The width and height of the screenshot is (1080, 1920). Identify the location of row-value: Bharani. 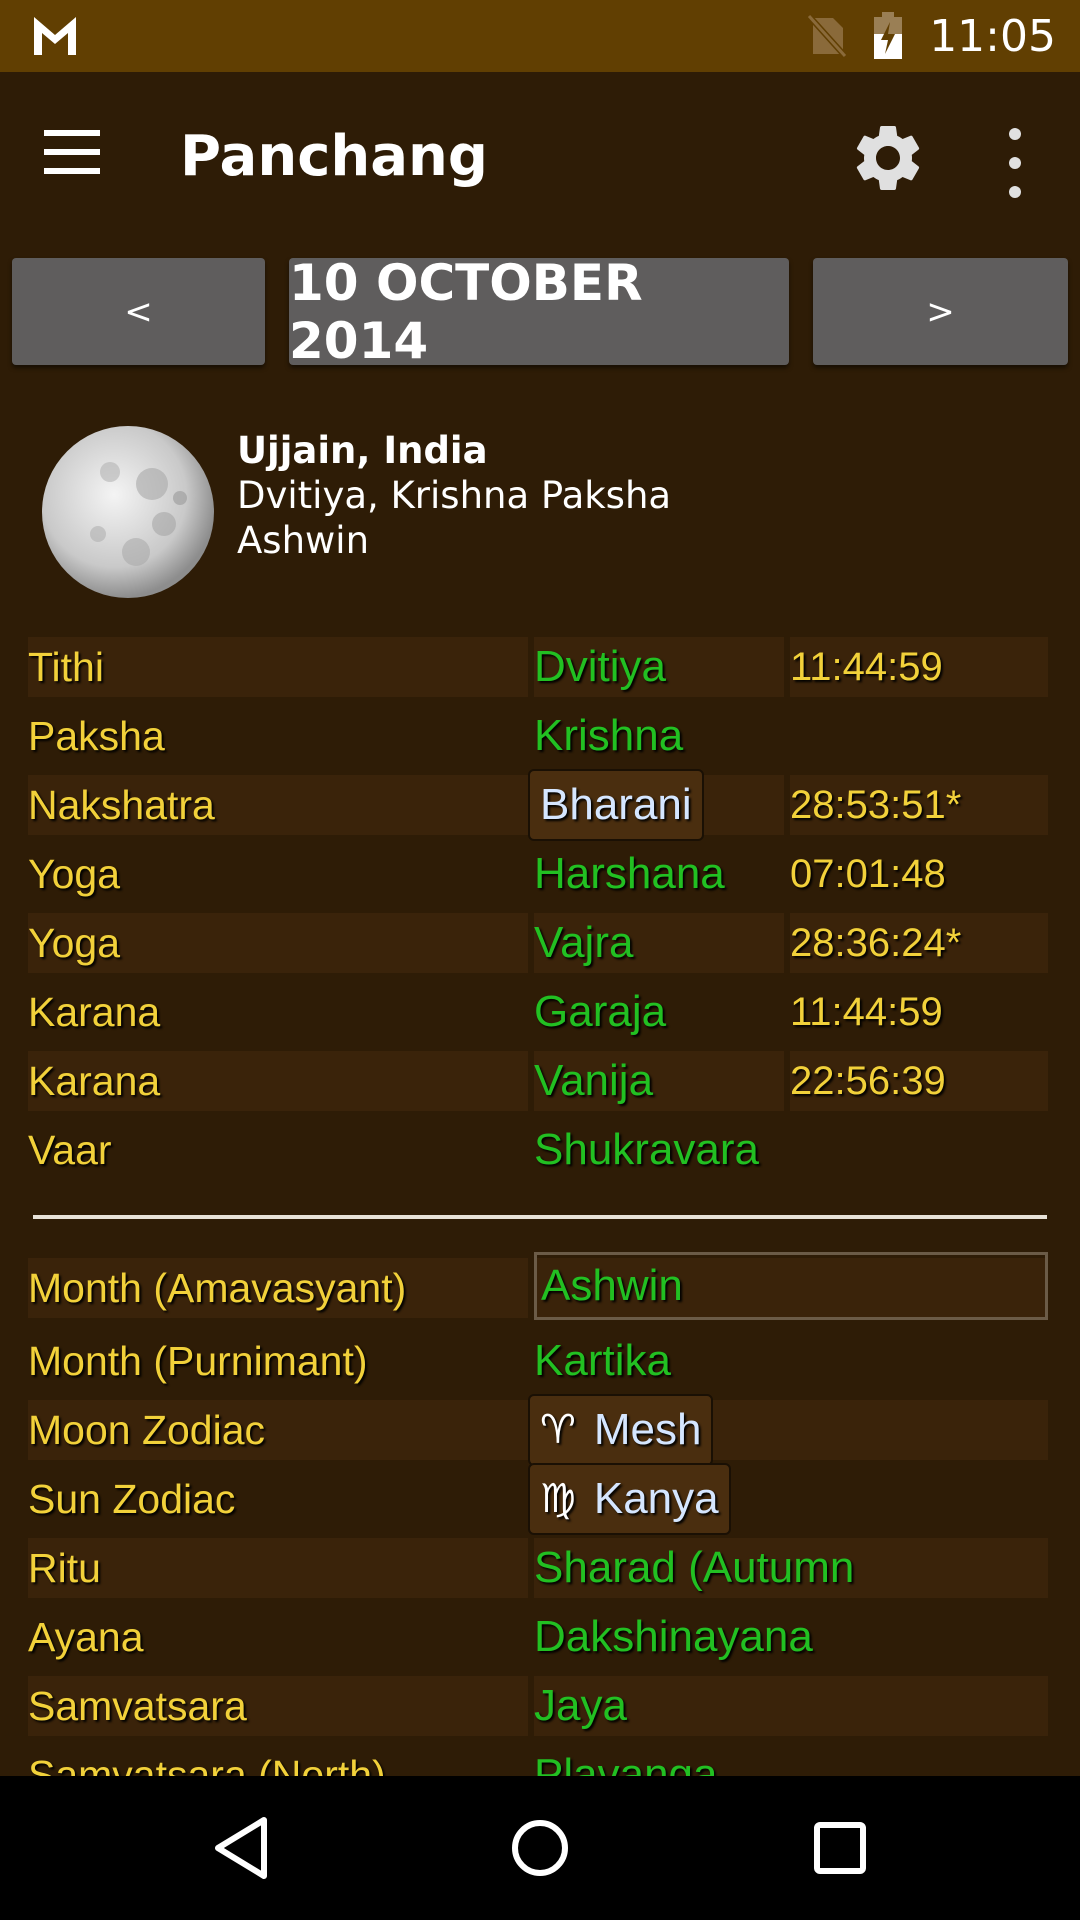
(656, 805).